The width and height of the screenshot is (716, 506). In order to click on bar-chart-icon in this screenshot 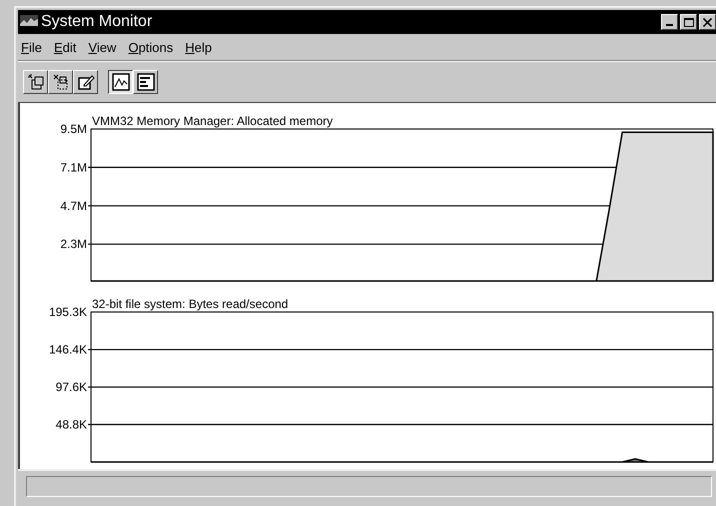, I will do `click(145, 81)`.